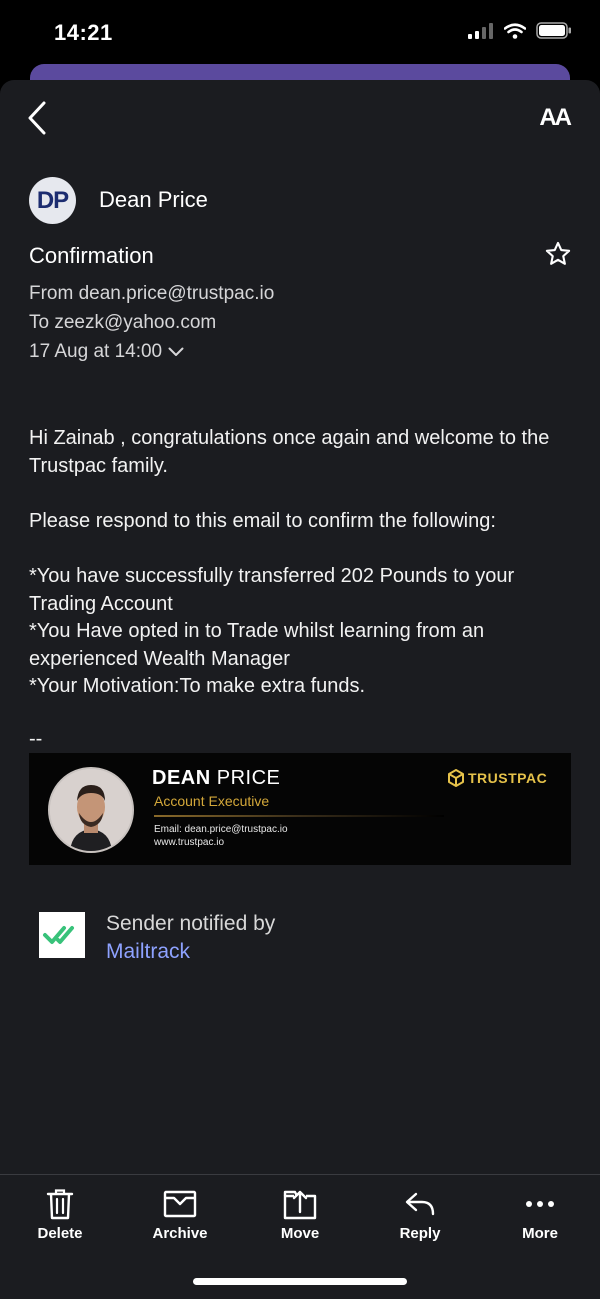  Describe the element at coordinates (420, 1204) in the screenshot. I see `reply-icon` at that location.